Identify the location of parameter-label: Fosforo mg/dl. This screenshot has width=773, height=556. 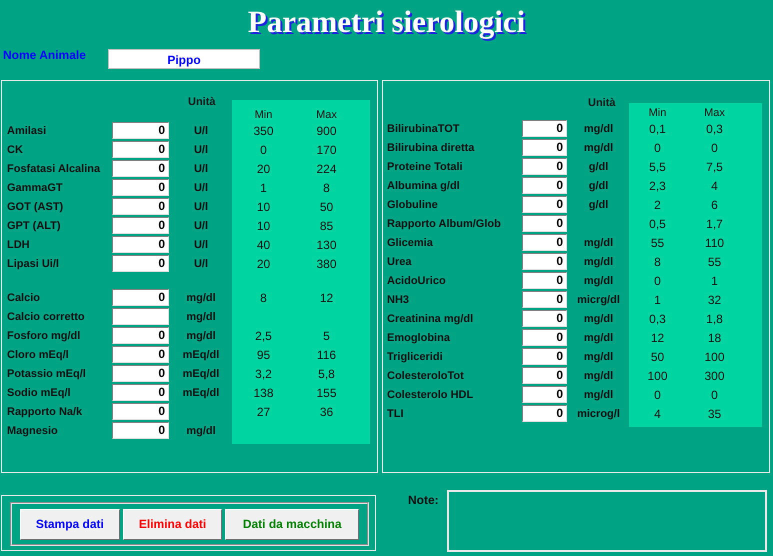
(43, 336).